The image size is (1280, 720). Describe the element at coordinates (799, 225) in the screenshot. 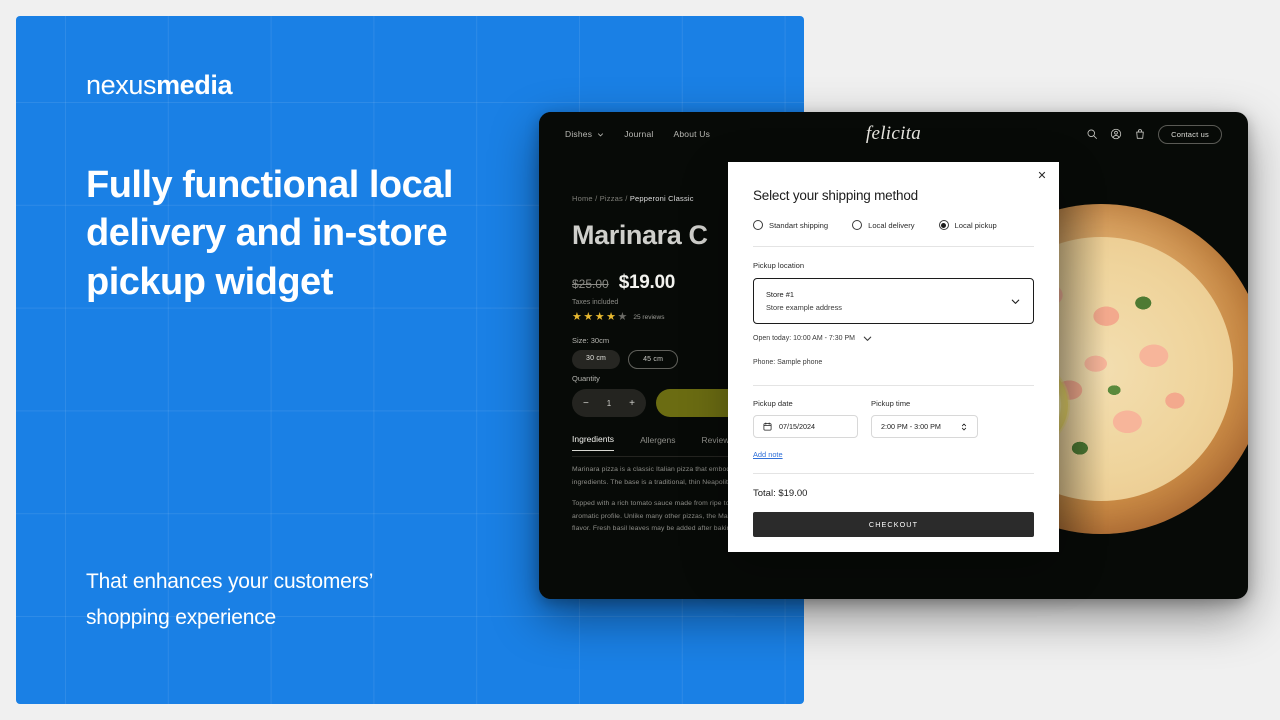

I see `radio-standart-shipping-label: Standart shipping` at that location.